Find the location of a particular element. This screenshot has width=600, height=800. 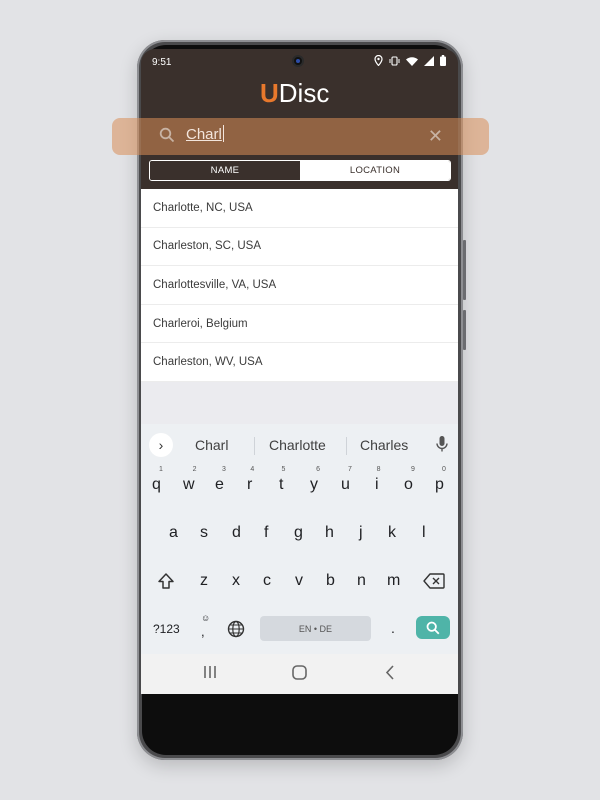

comma-key: ☺ , is located at coordinates (205, 626).